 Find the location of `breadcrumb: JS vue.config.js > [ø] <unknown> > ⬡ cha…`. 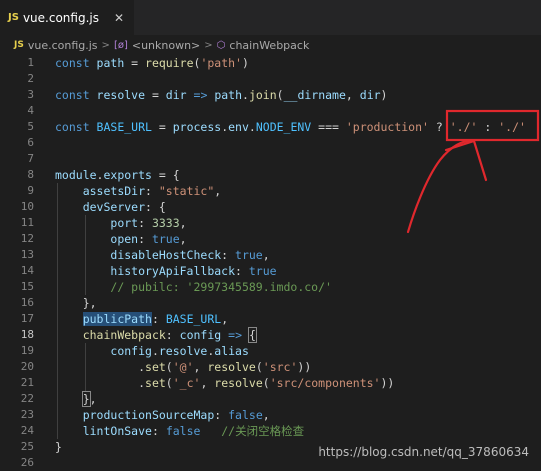

breadcrumb: JS vue.config.js > [ø] <unknown> > ⬡ cha… is located at coordinates (270, 45).